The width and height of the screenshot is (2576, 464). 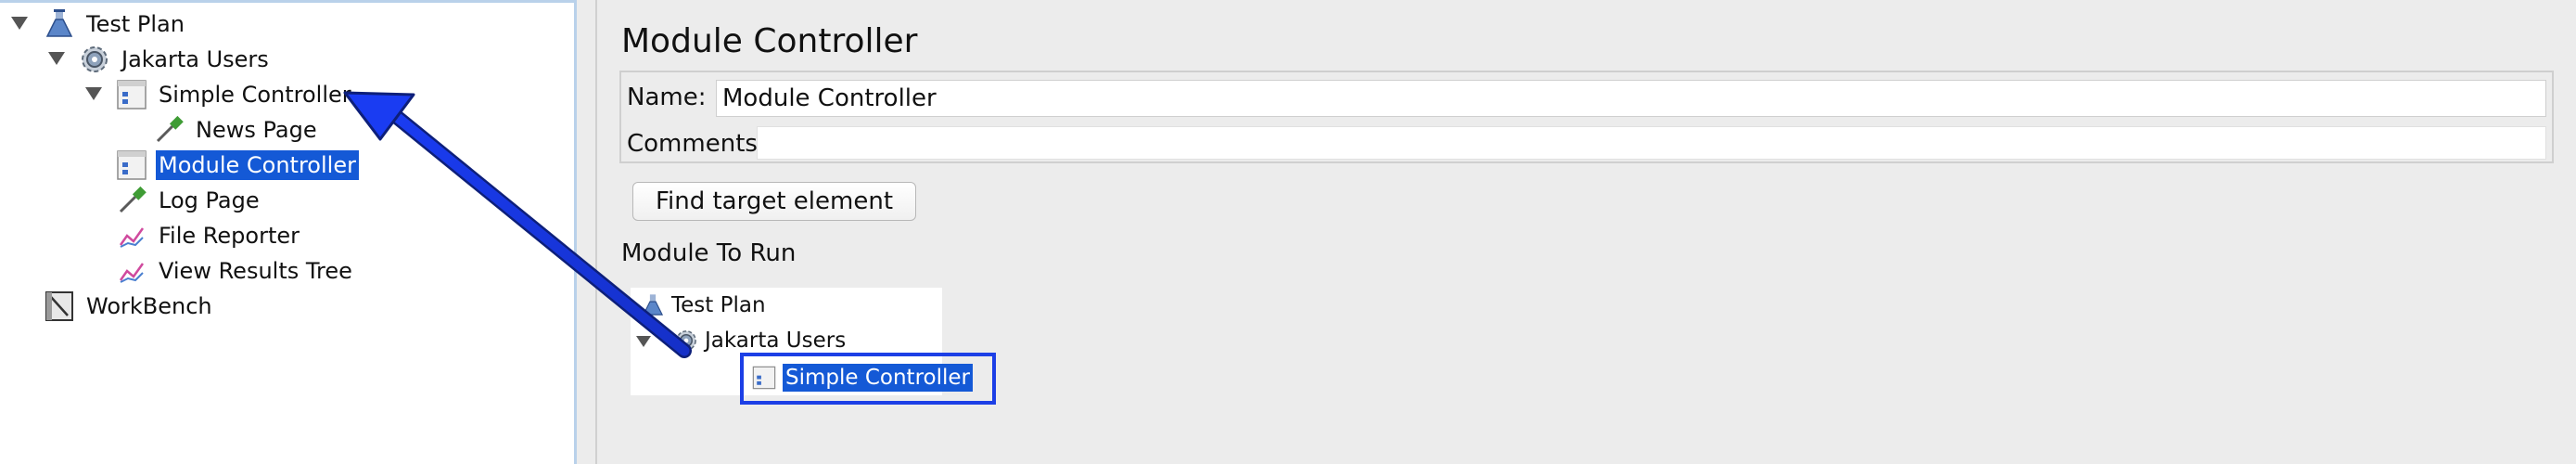 I want to click on module-tree-node-jakarta-users: Jakarta Users, so click(x=759, y=340).